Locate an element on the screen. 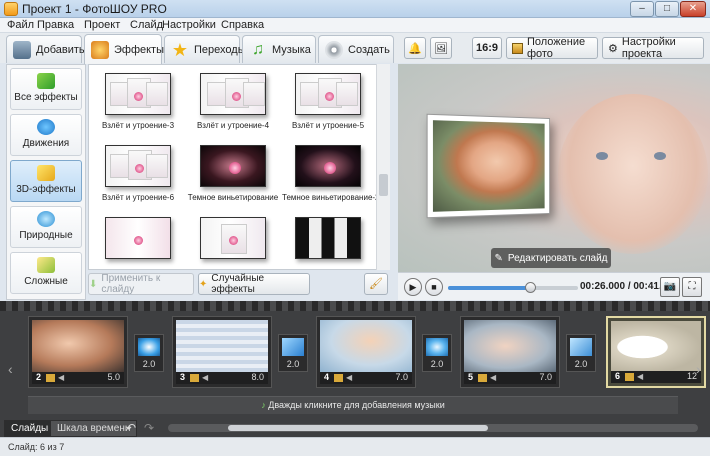 This screenshot has height=456, width=710. menu-edit: Правка is located at coordinates (55, 25).